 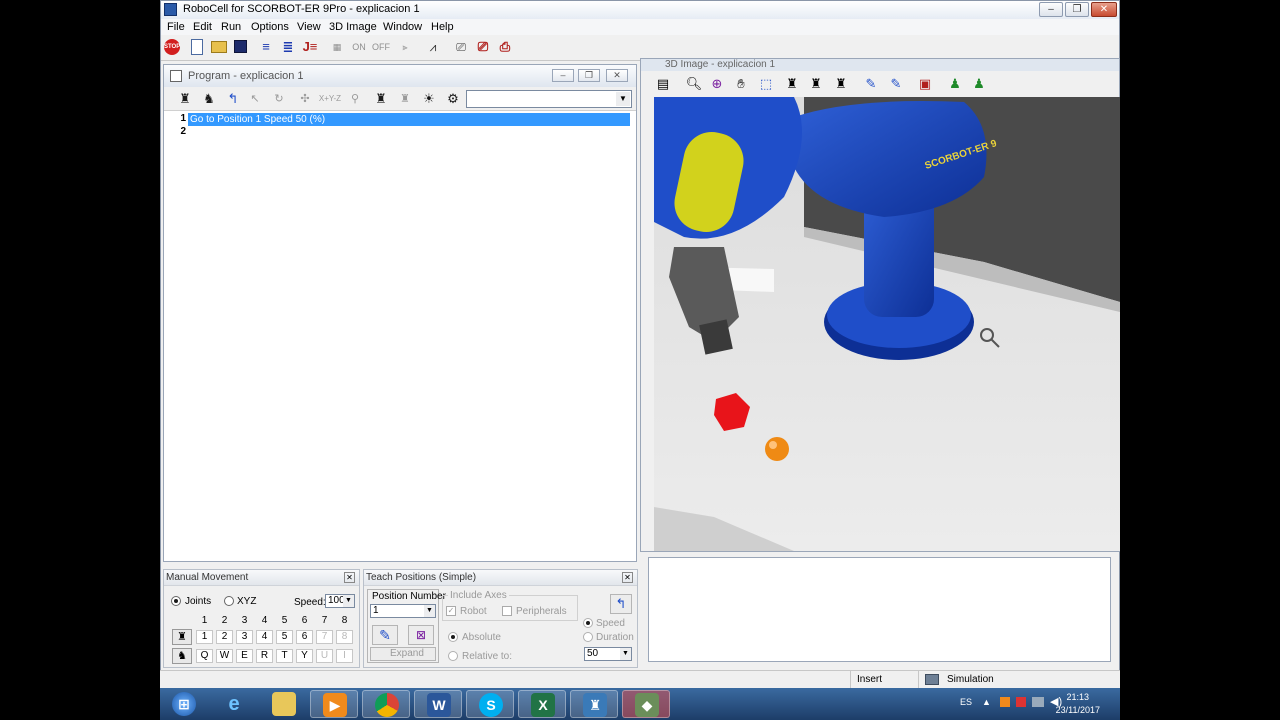 I want to click on delete-position-button: ⊠, so click(x=421, y=635).